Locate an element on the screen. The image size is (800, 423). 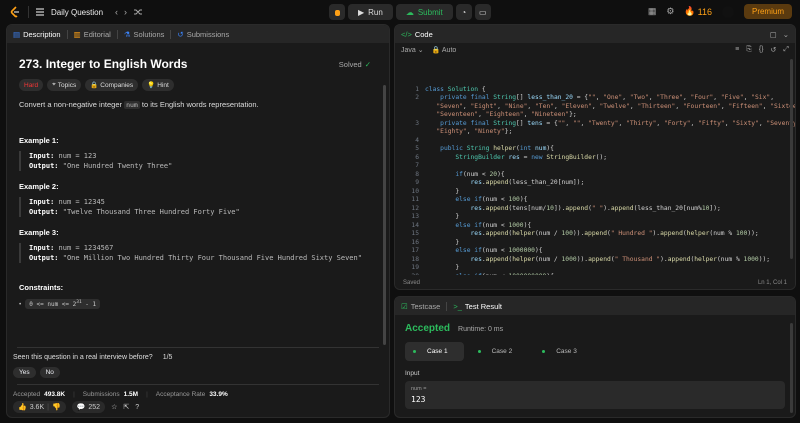
cloud-upload-icon: ☁ is located at coordinates (409, 12).